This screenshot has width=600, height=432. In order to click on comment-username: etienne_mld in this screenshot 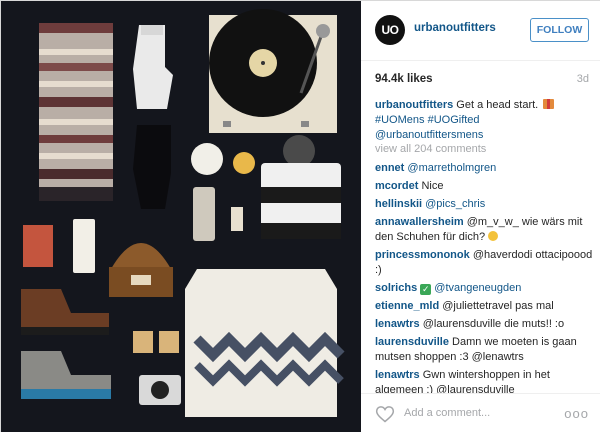, I will do `click(407, 306)`.